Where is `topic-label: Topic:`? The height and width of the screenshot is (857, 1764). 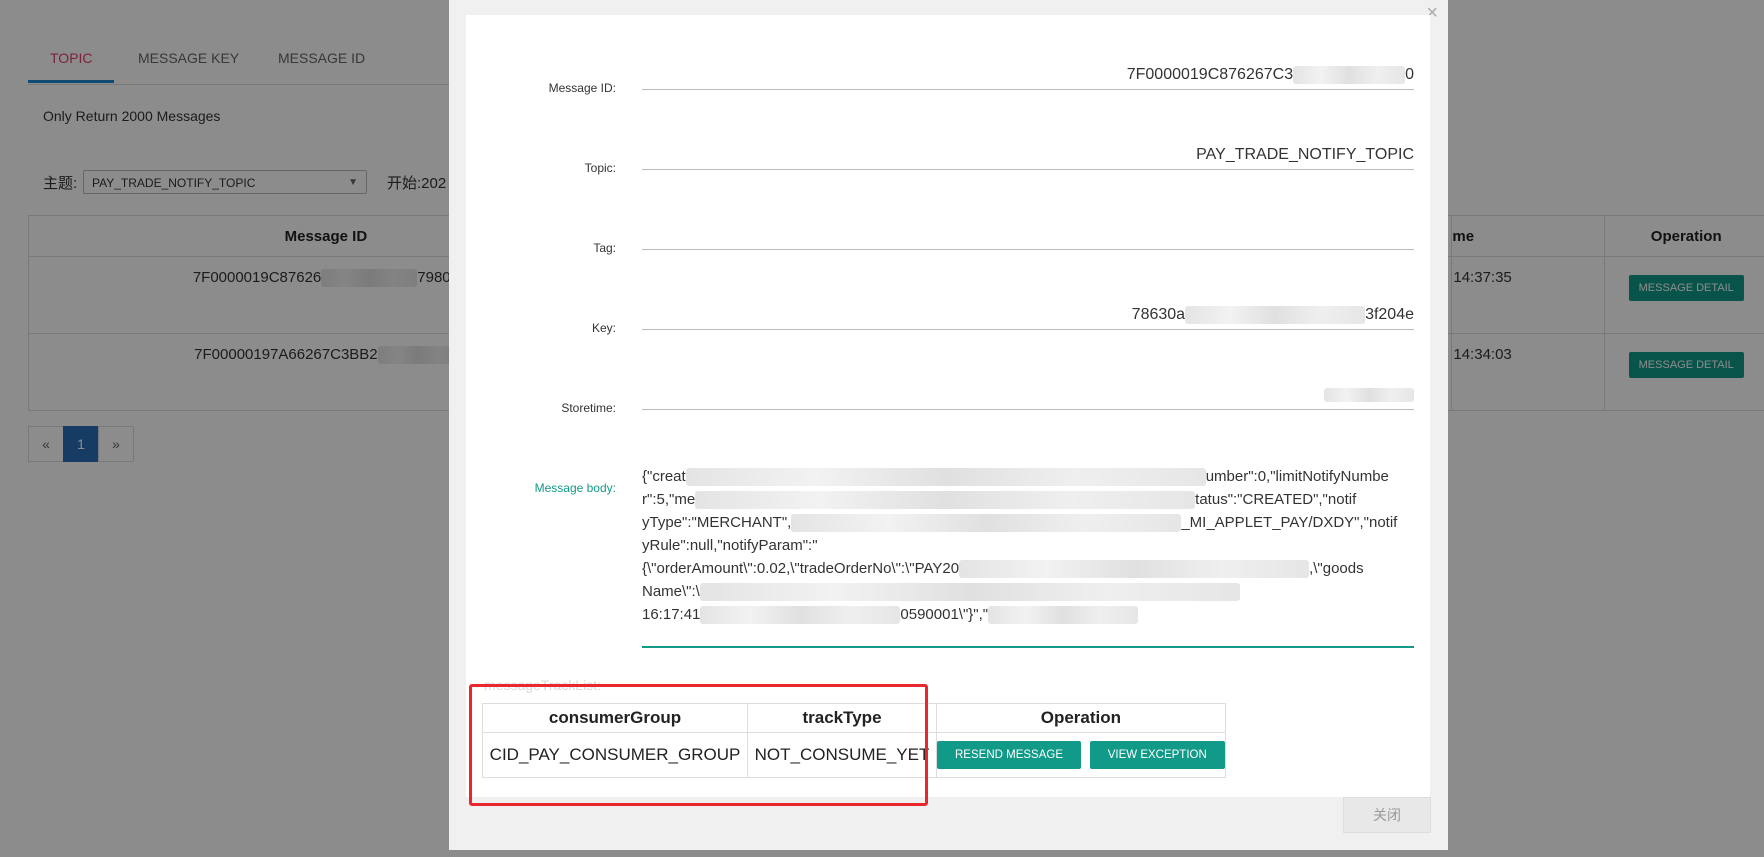 topic-label: Topic: is located at coordinates (600, 168).